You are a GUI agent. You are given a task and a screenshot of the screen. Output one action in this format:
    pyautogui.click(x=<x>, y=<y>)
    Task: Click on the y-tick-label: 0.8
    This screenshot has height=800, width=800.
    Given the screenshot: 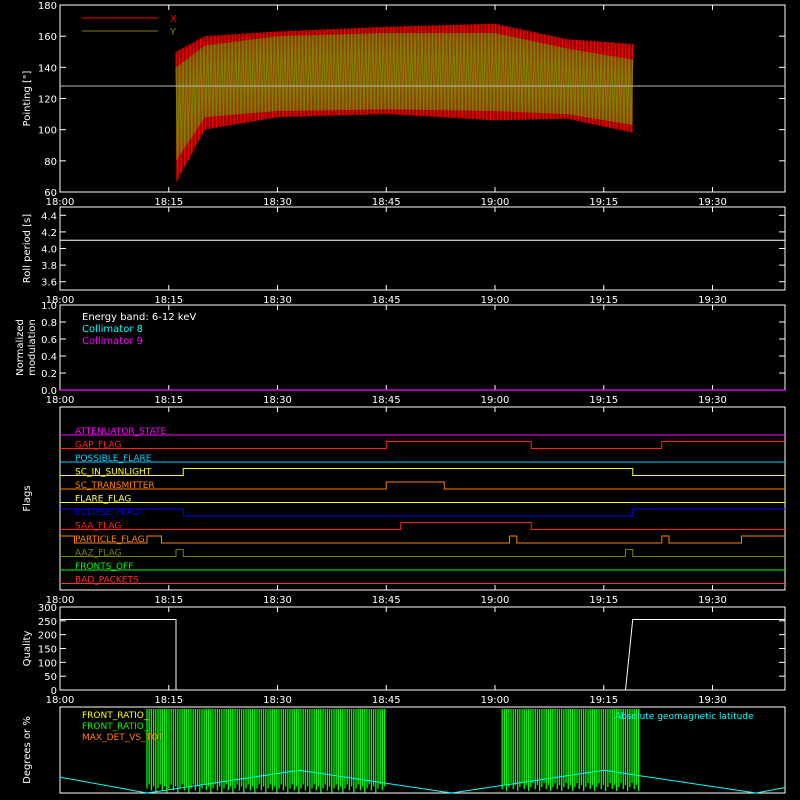 What is the action you would take?
    pyautogui.click(x=49, y=323)
    